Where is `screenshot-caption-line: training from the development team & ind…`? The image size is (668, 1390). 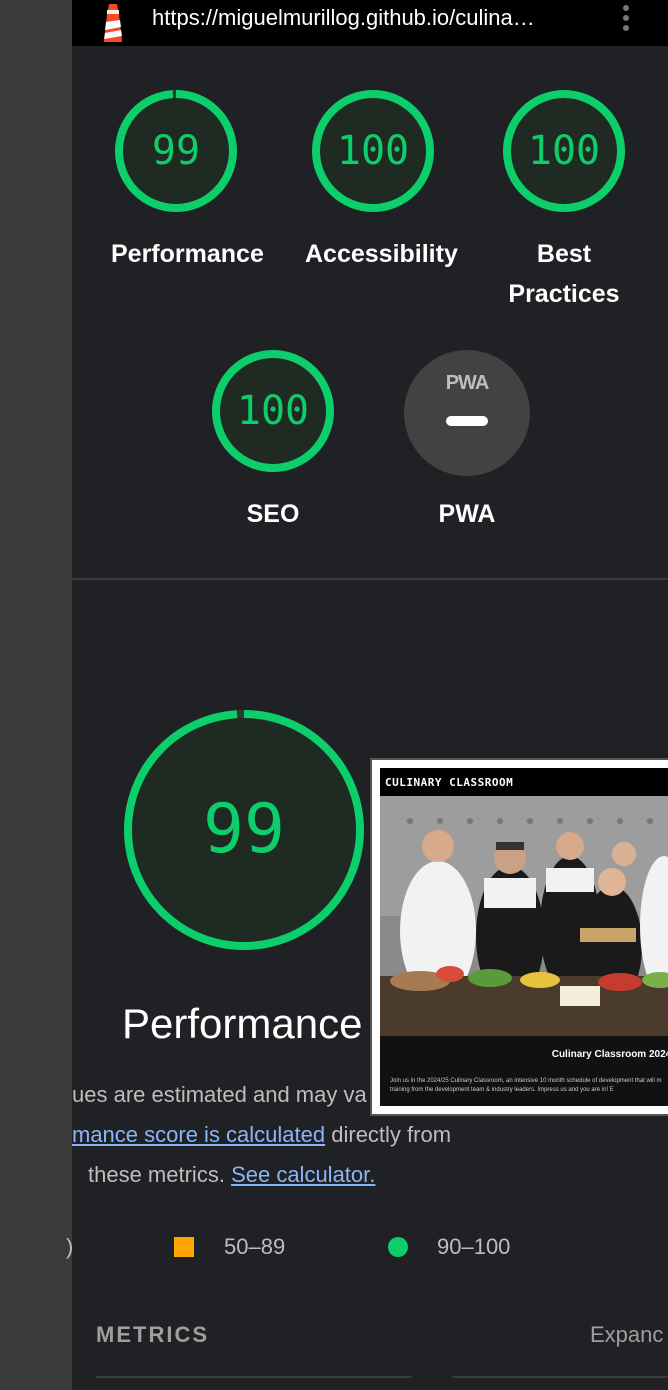
screenshot-caption-line: training from the development team & ind… is located at coordinates (502, 1090).